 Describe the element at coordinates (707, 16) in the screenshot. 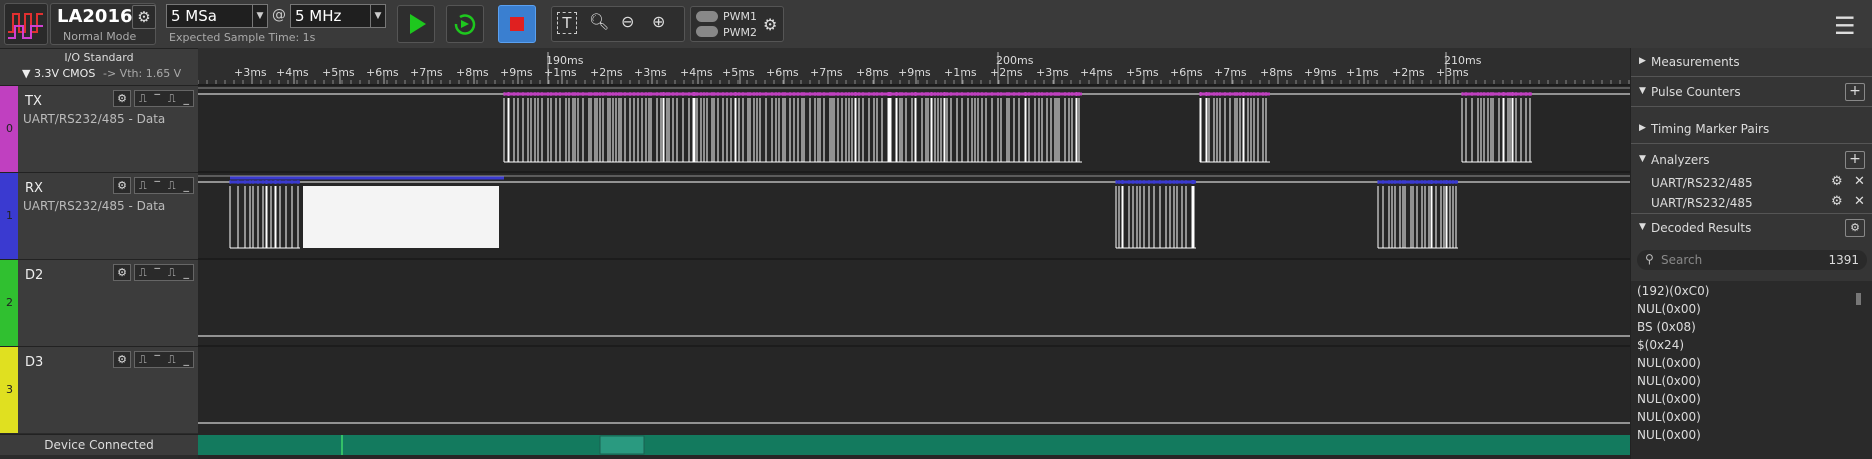

I see `pwm1-toggle` at that location.